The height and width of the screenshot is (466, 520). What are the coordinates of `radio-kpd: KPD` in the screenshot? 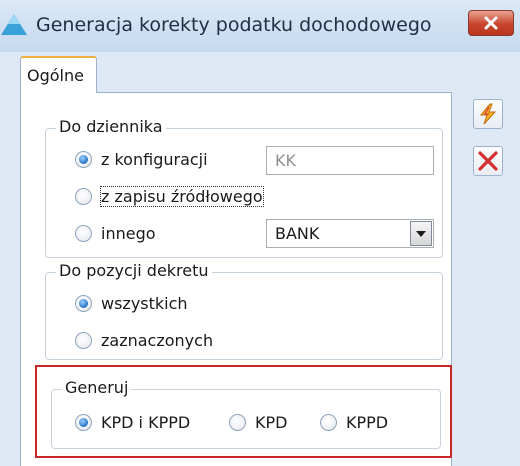 It's located at (258, 422).